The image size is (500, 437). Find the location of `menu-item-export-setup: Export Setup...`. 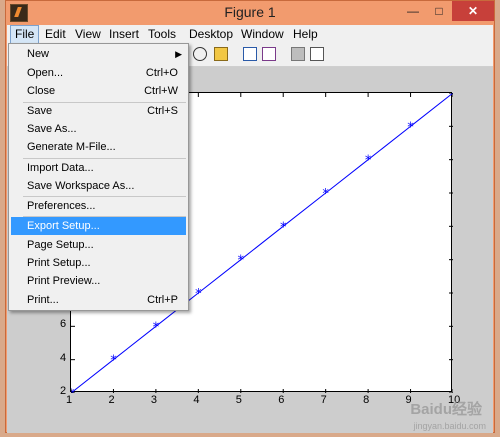

menu-item-export-setup: Export Setup... is located at coordinates (98, 226).